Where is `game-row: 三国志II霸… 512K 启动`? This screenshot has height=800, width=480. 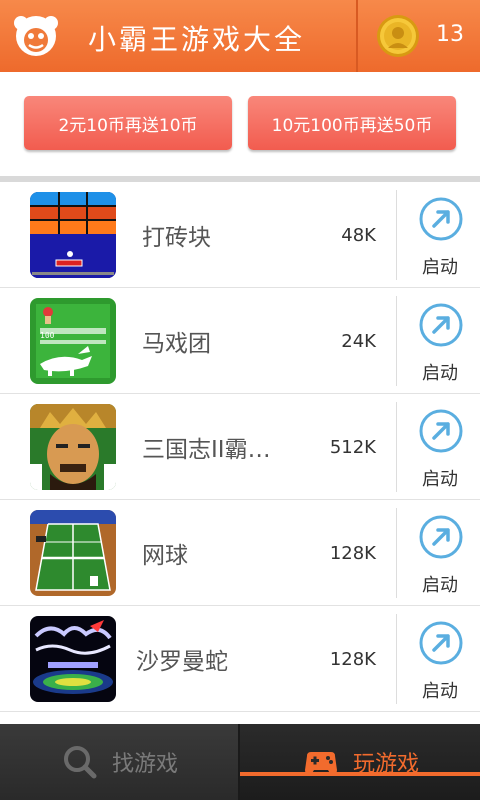 game-row: 三国志II霸… 512K 启动 is located at coordinates (240, 447).